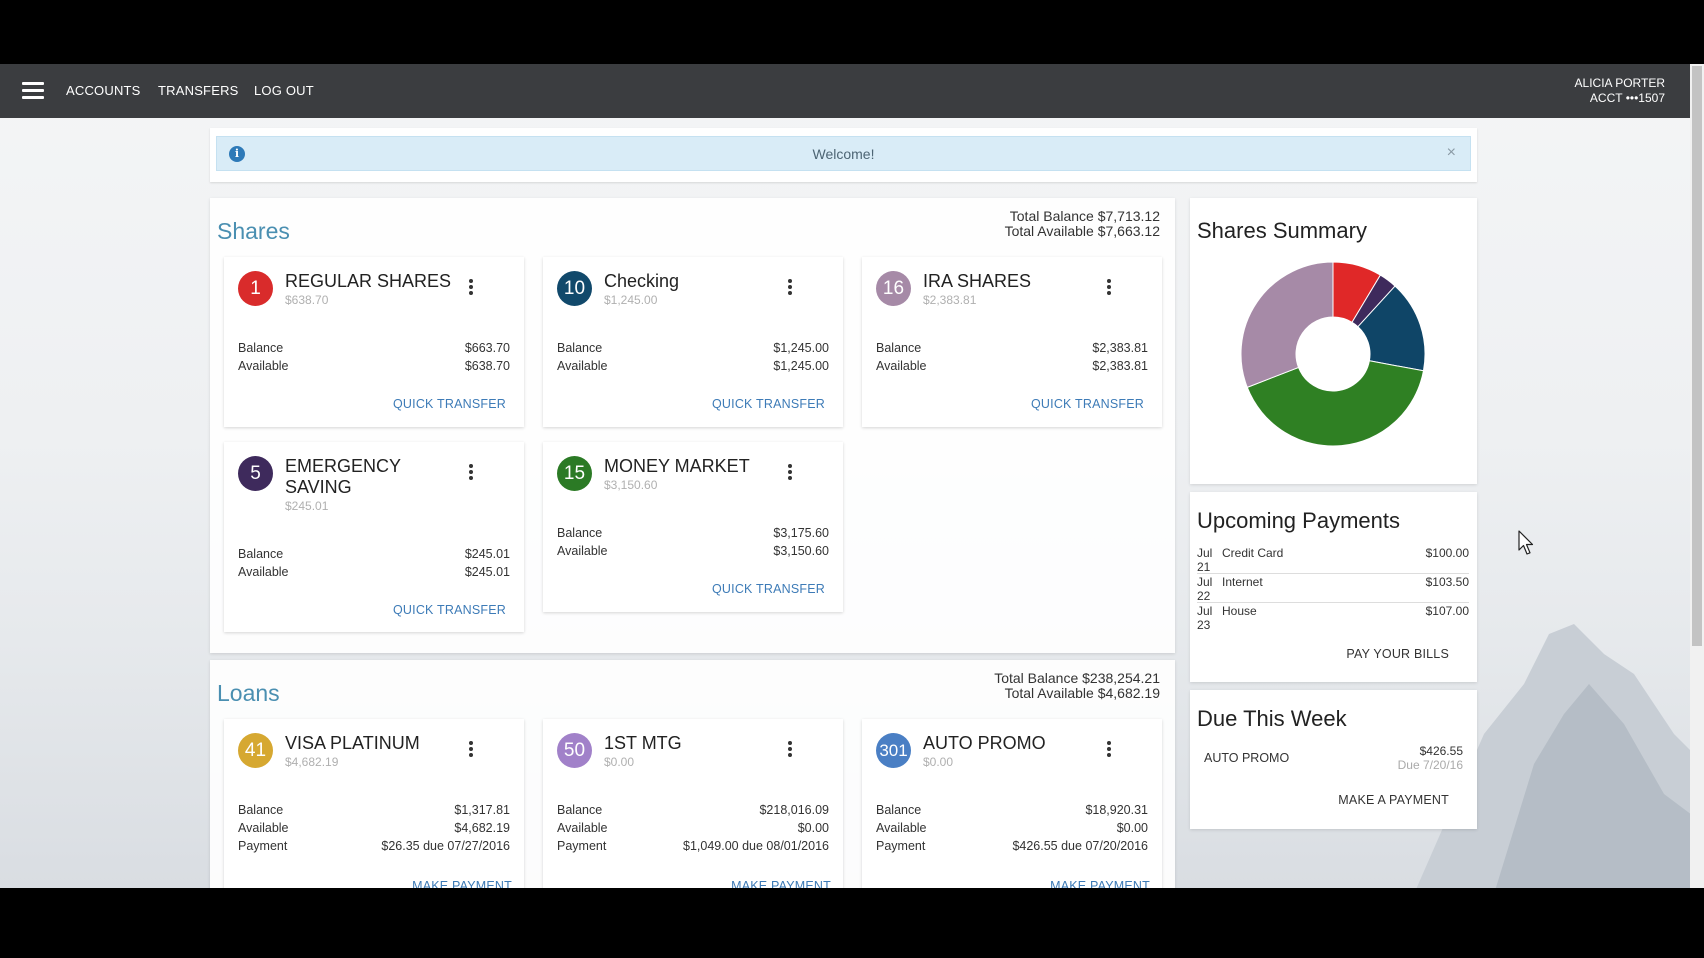  Describe the element at coordinates (574, 750) in the screenshot. I see `account-number-badge: 50` at that location.